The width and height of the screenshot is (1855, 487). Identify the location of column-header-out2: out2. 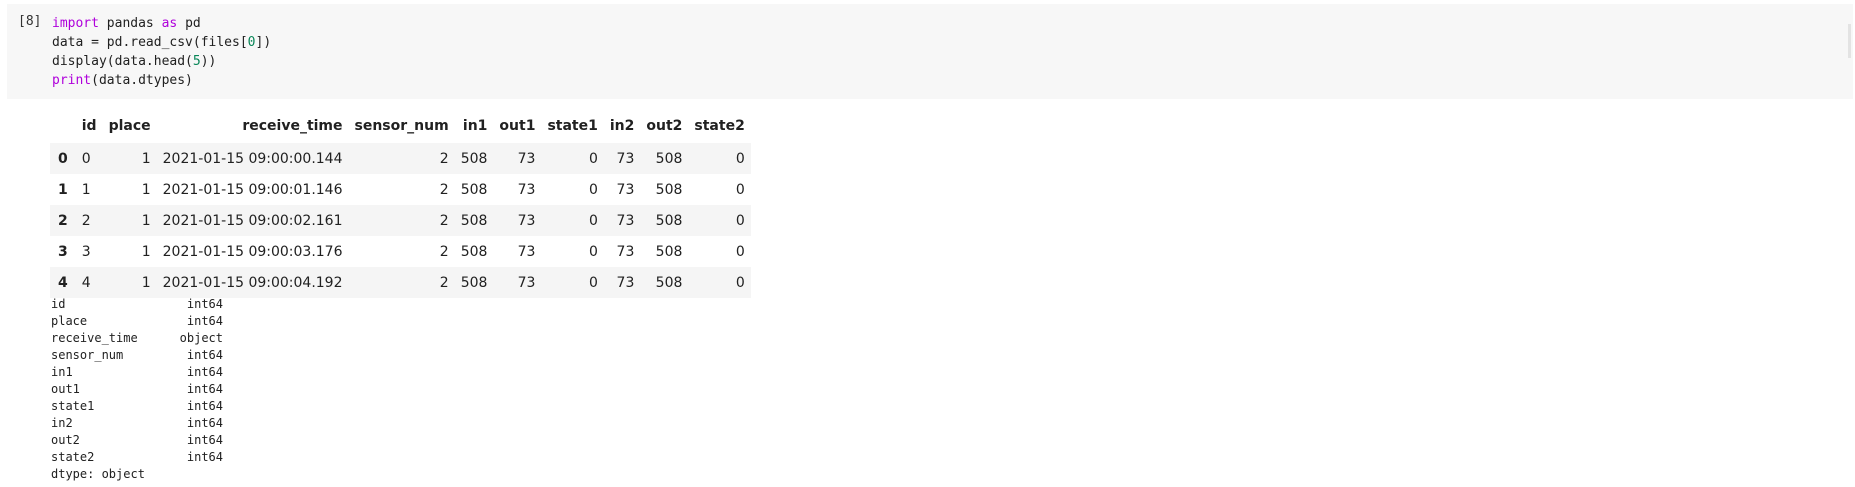
(664, 126).